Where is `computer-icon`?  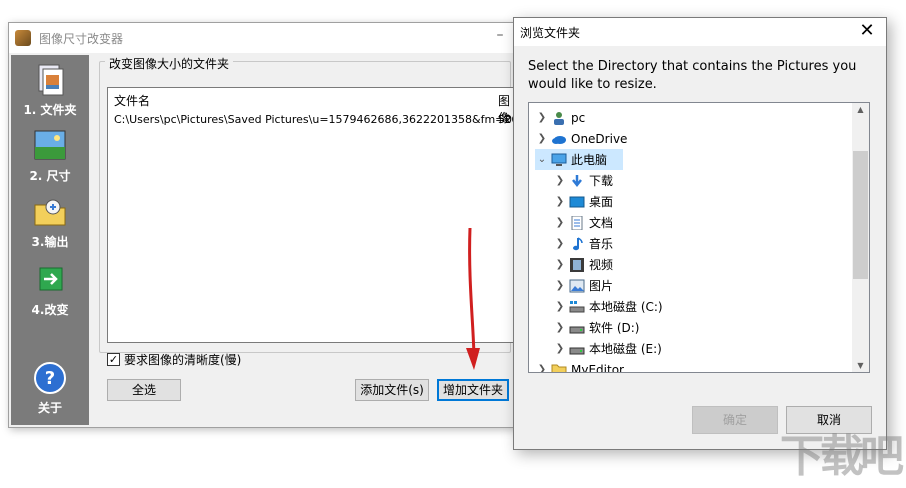 computer-icon is located at coordinates (559, 159).